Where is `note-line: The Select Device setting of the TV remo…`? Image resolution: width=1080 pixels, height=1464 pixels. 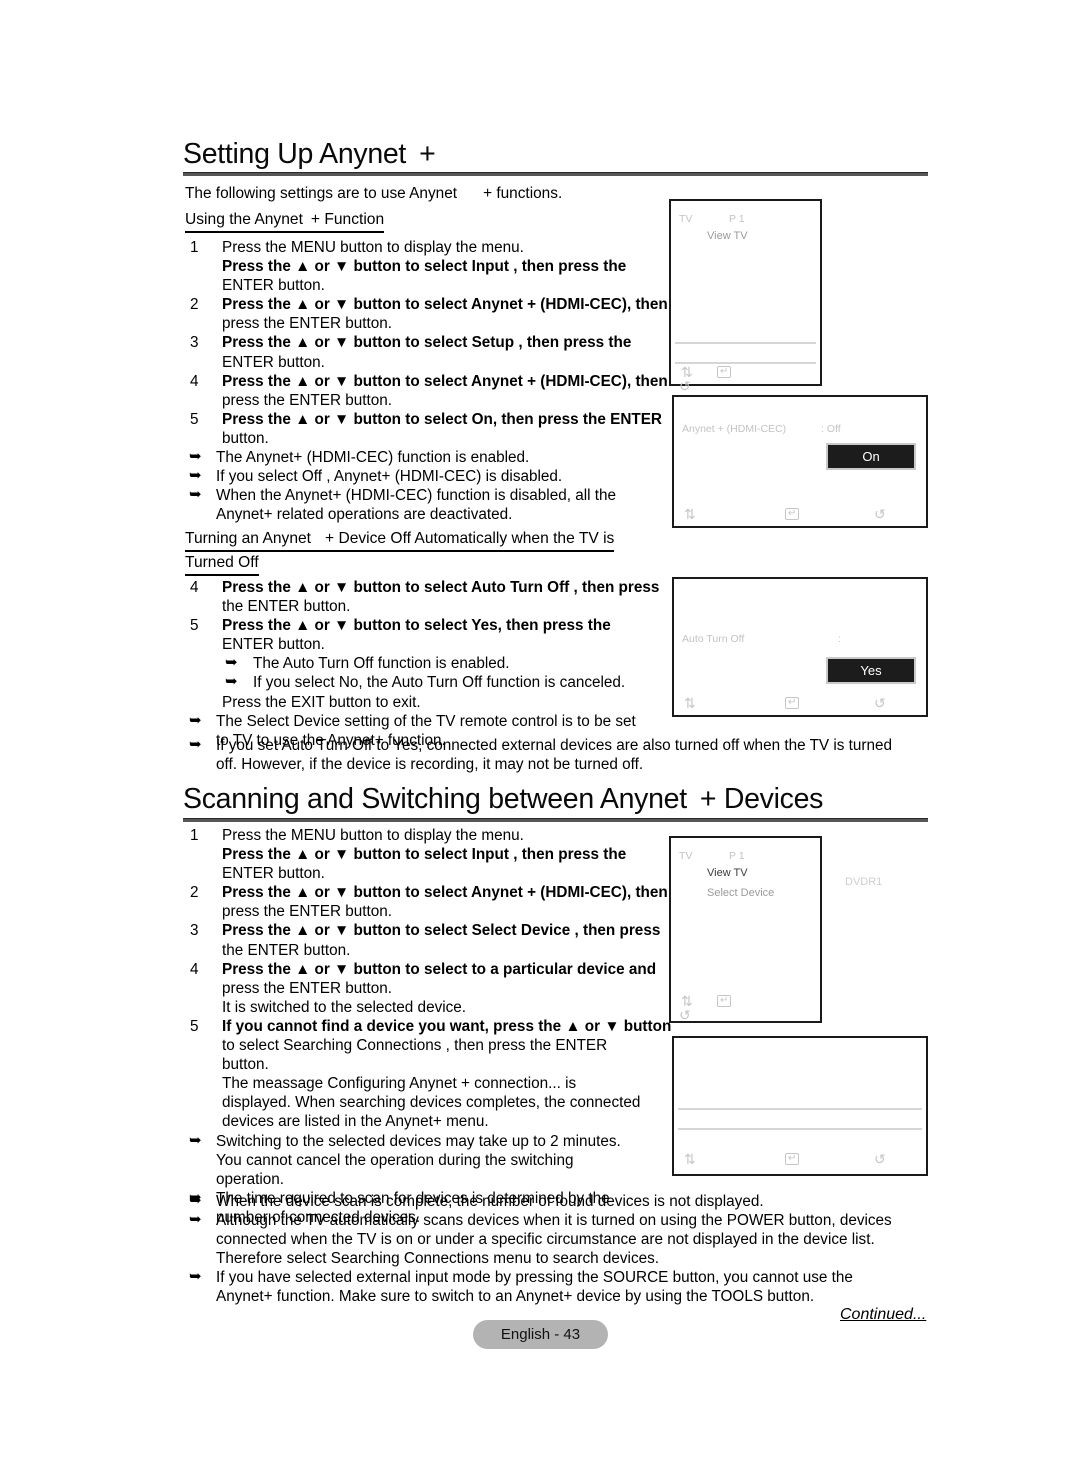
note-line: The Select Device setting of the TV remo… is located at coordinates (426, 721).